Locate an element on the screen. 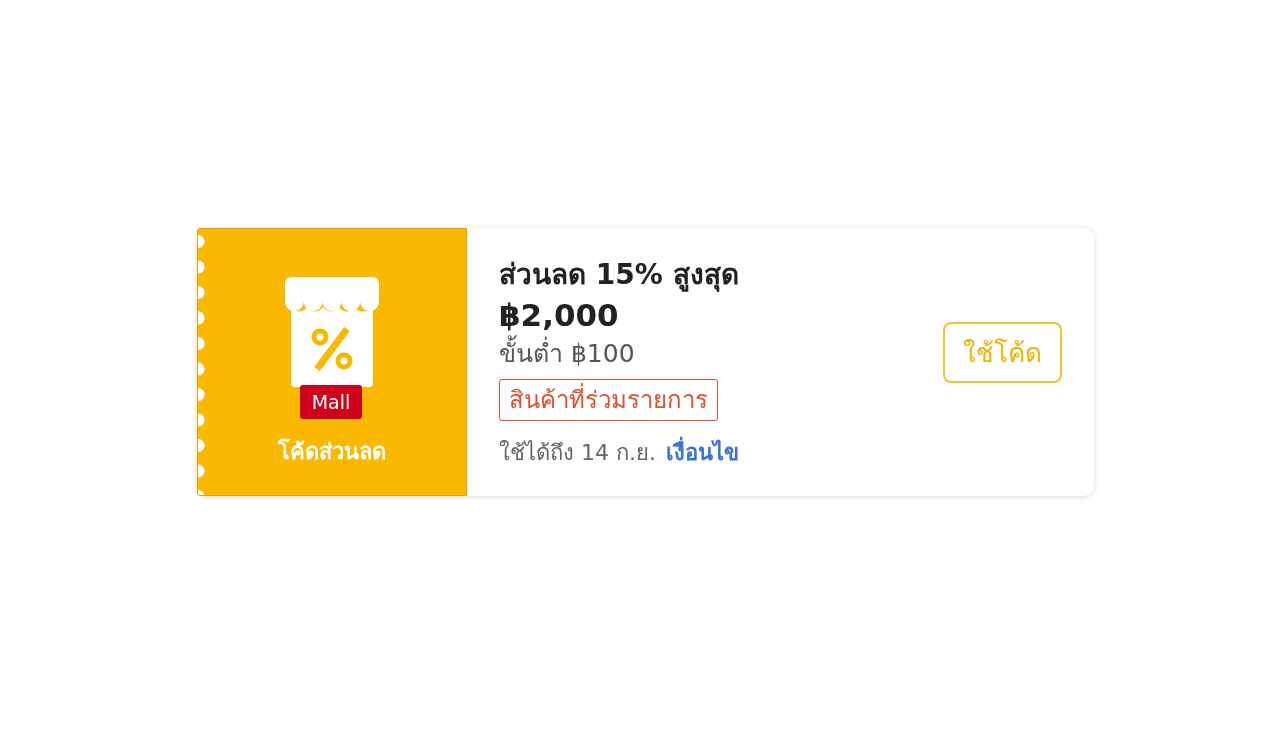 This screenshot has height=729, width=1280. validity-text: ใช้ได้ถึง 14 ก.ย. is located at coordinates (577, 452).